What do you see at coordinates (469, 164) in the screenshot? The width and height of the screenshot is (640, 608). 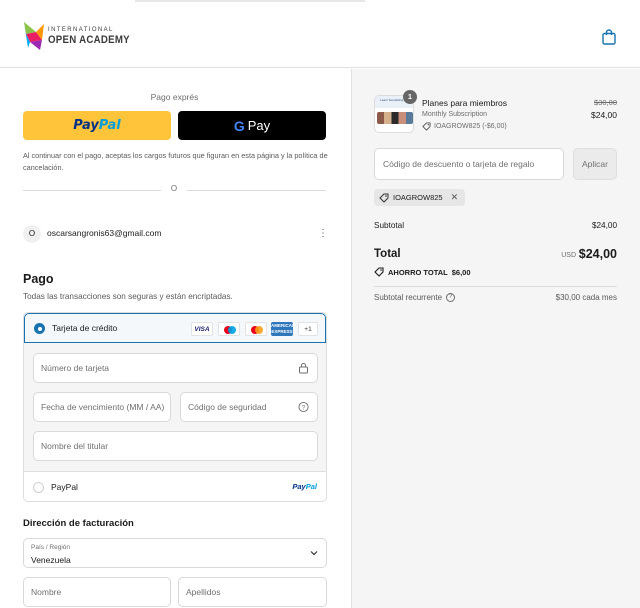 I see `discount-code-input: Código de descuento o tarjeta de regalo` at bounding box center [469, 164].